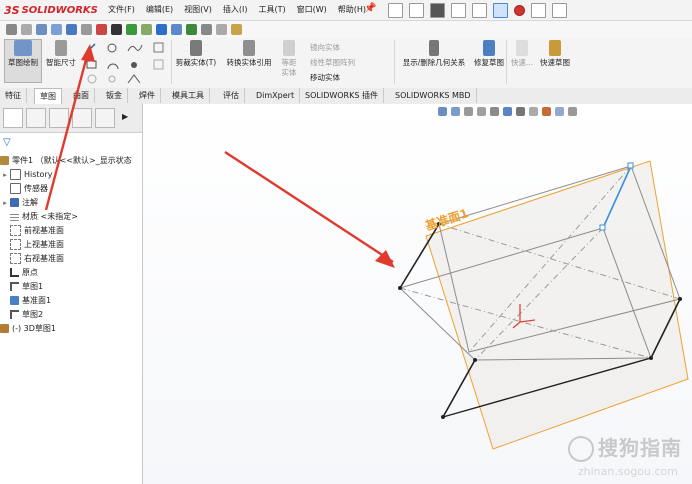 This screenshot has height=484, width=692. What do you see at coordinates (538, 10) in the screenshot?
I see `file-properties-icon` at bounding box center [538, 10].